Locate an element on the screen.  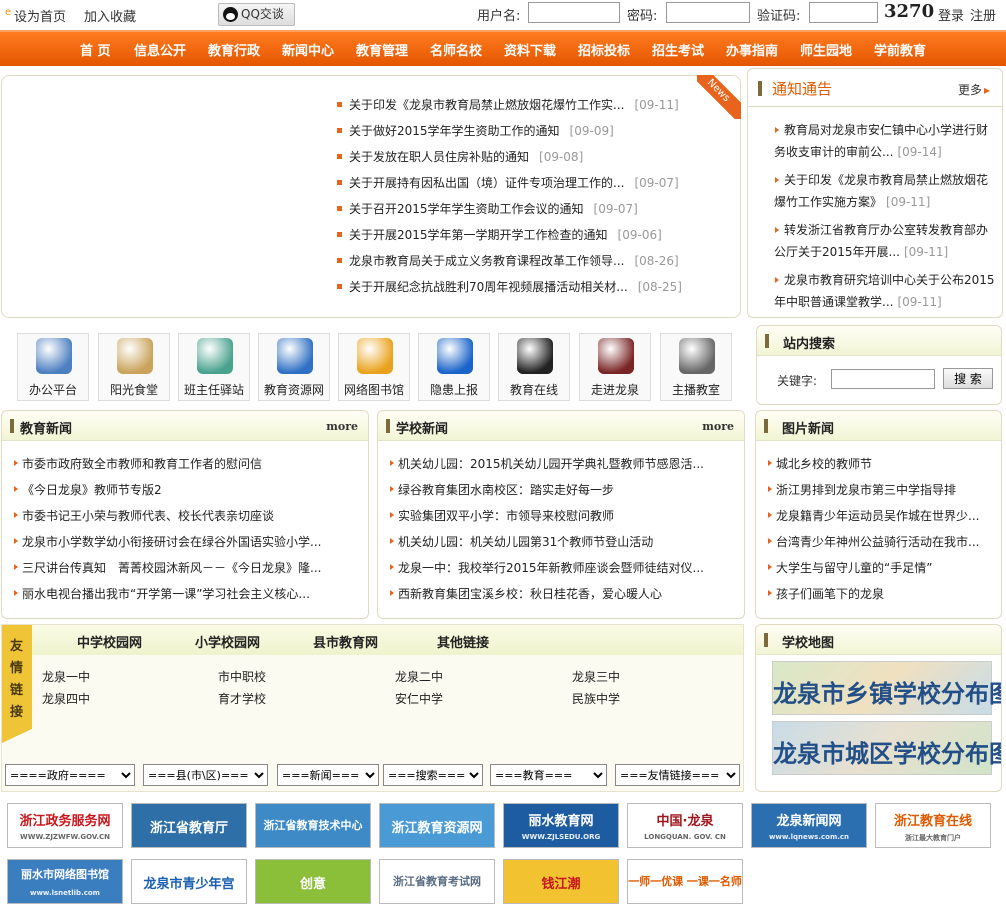
nav-preschool: 学前教育 is located at coordinates (900, 49).